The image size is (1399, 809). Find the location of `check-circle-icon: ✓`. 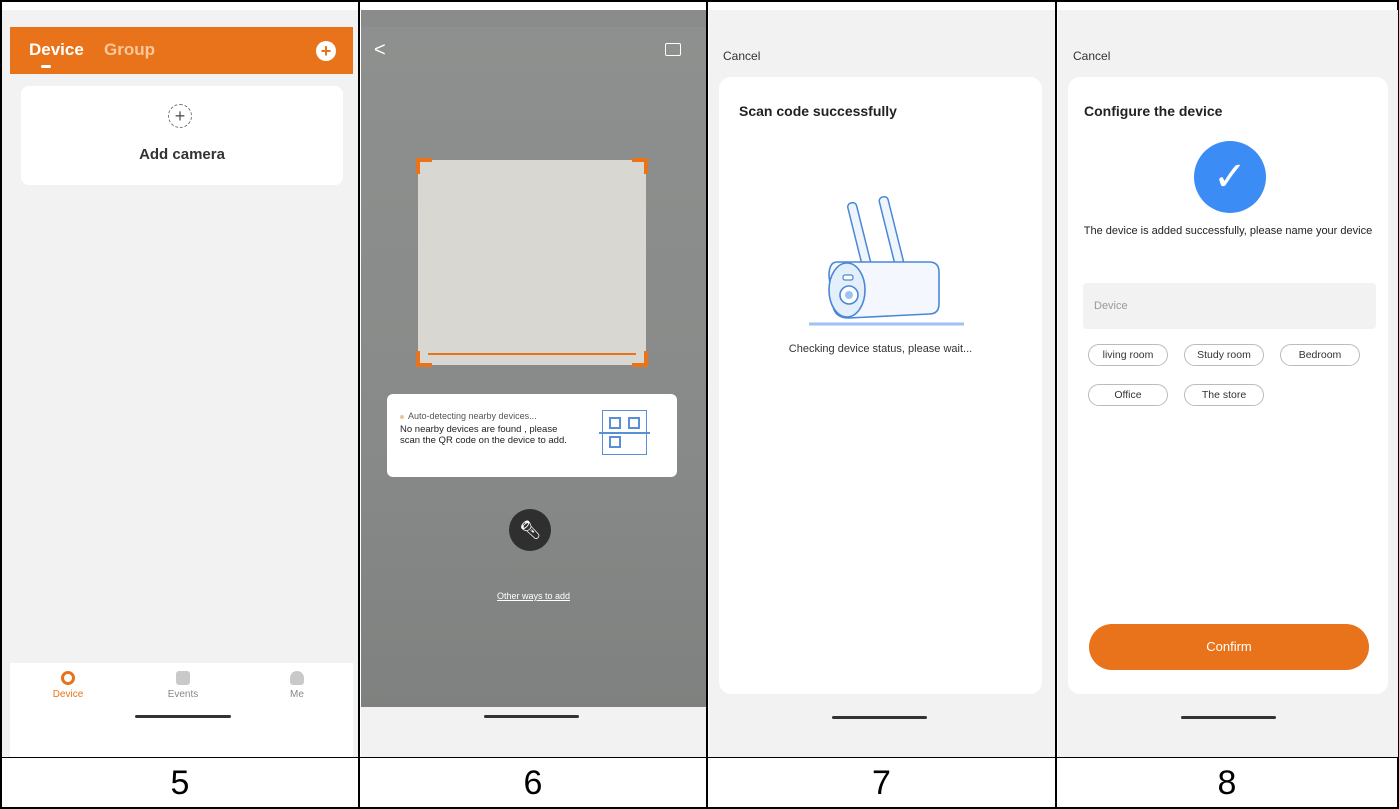

check-circle-icon: ✓ is located at coordinates (1230, 177).